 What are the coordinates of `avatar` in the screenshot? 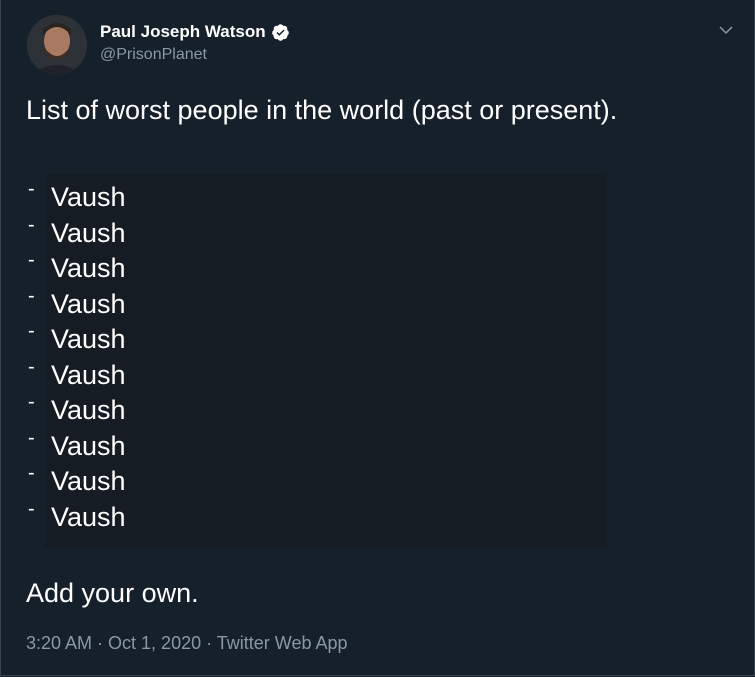 It's located at (57, 45).